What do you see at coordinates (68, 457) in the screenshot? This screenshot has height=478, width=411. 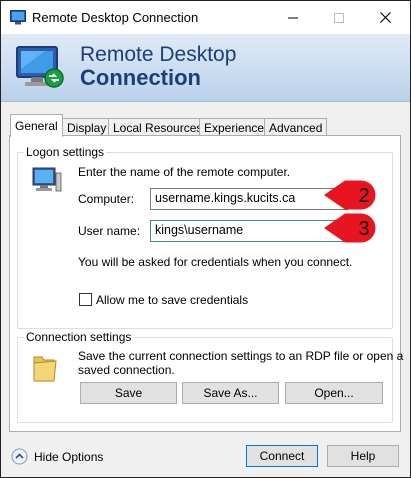 I see `hide-options-label: Hide Options` at bounding box center [68, 457].